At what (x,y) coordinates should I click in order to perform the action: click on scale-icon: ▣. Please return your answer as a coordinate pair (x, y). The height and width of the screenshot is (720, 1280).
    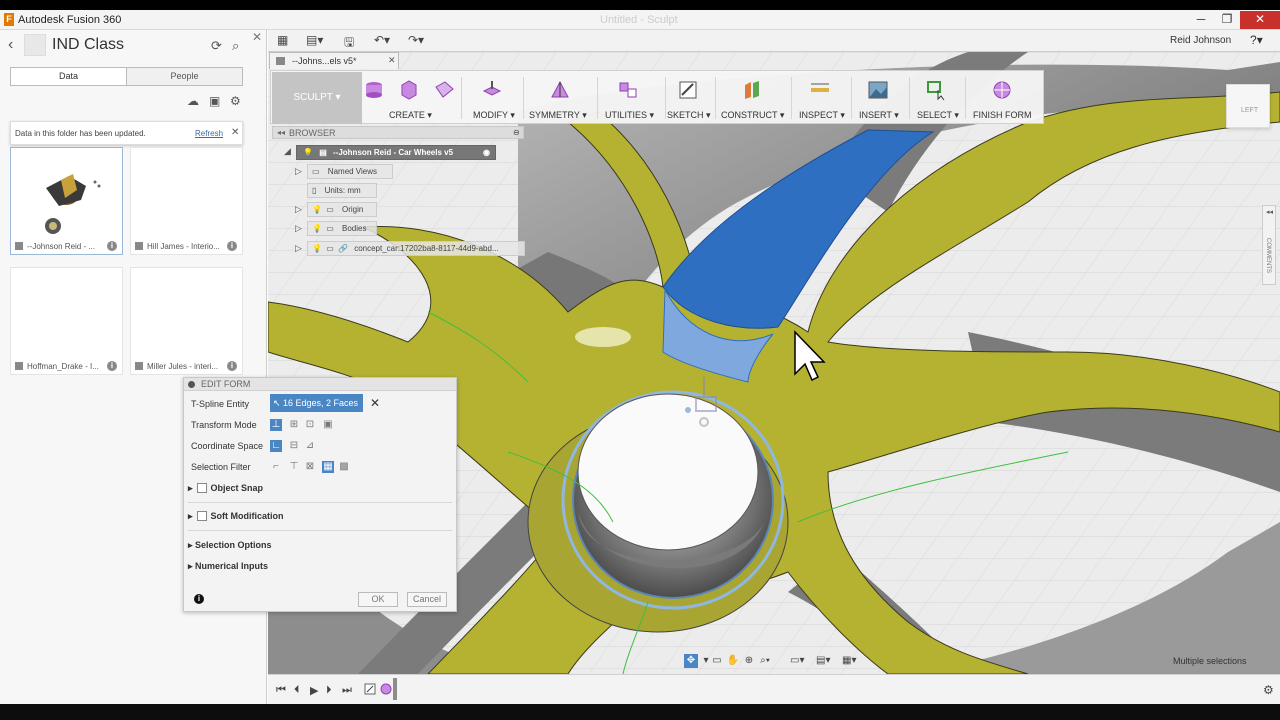
    Looking at the image, I should click on (328, 425).